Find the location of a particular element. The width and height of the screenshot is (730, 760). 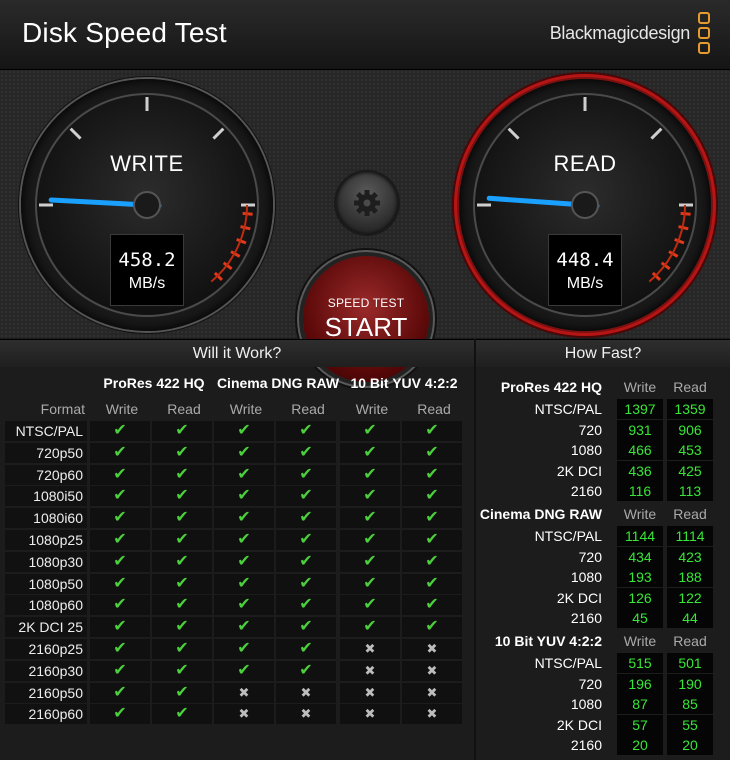

write-speed-value: 515 is located at coordinates (640, 663).